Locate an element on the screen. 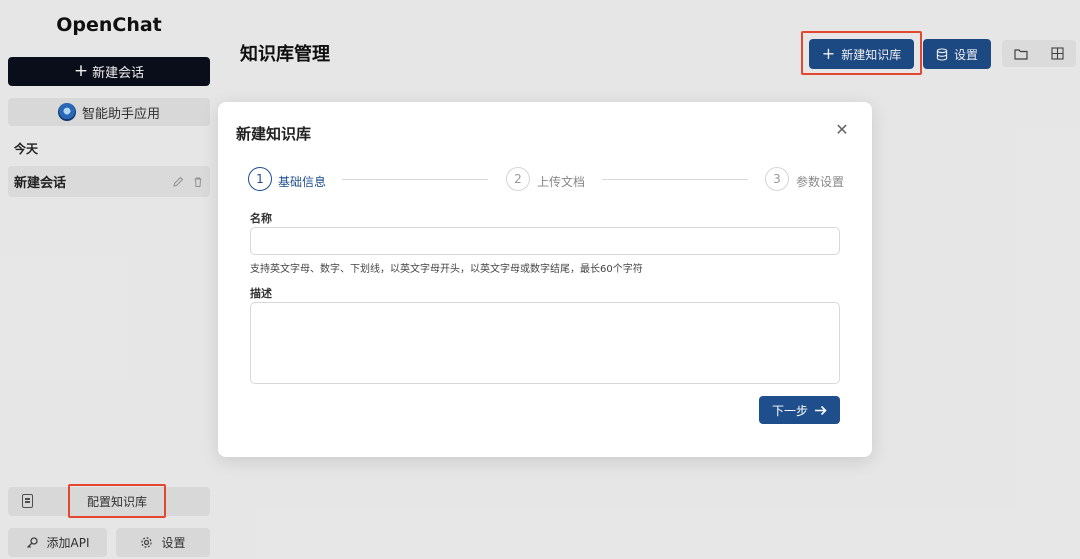 This screenshot has height=559, width=1080. step-2-indicator: 2 is located at coordinates (518, 179).